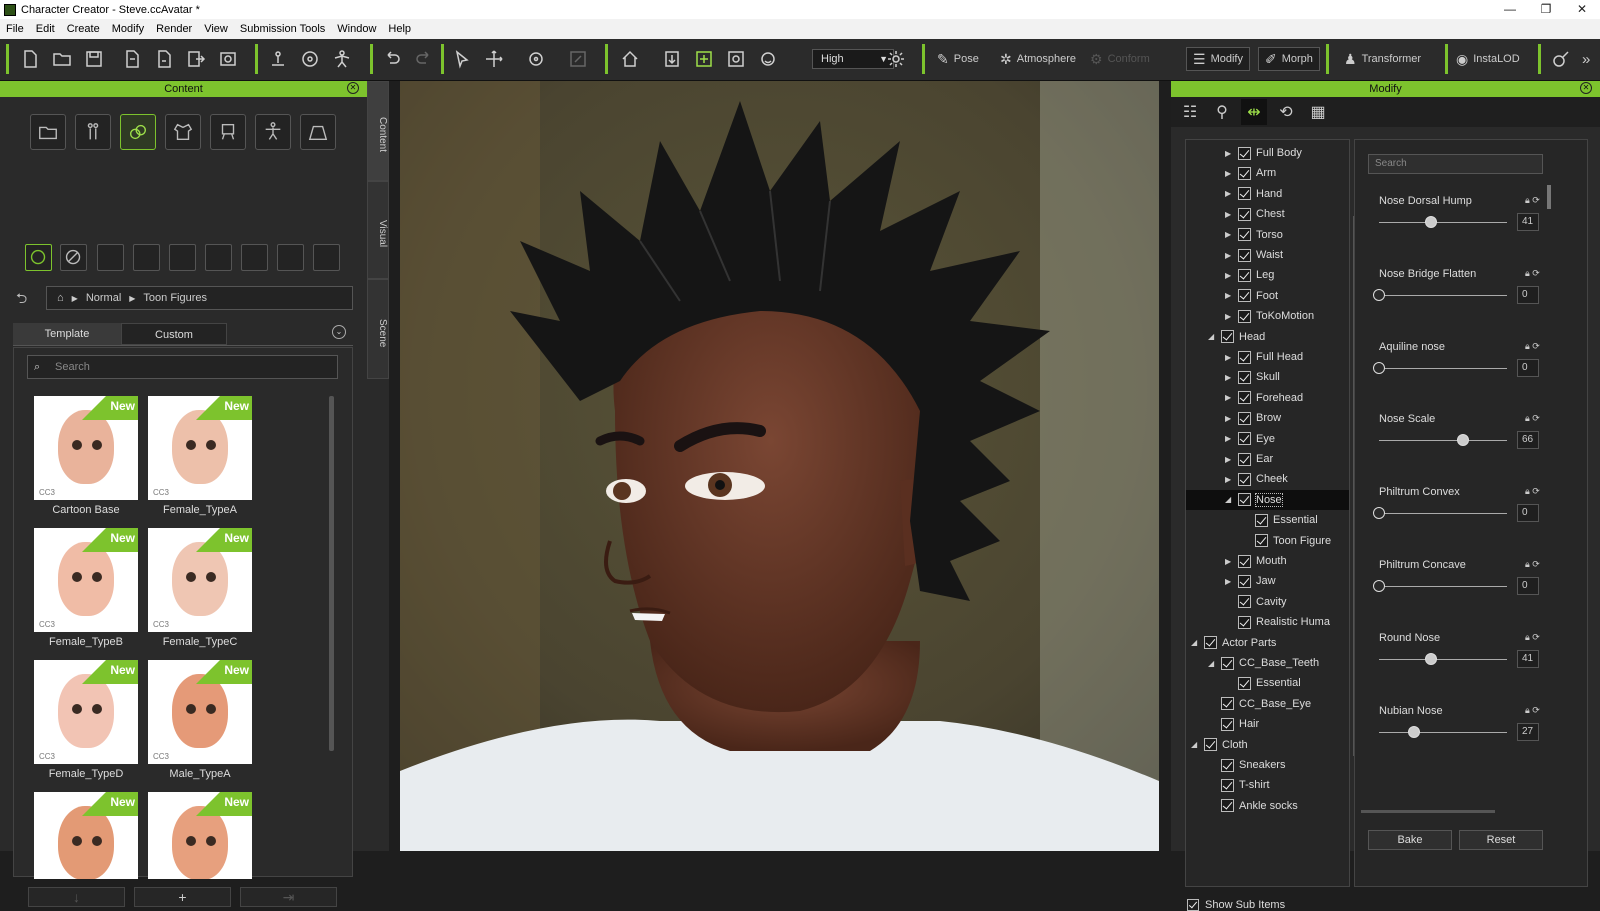 The image size is (1600, 911). I want to click on accessory-category-button, so click(228, 132).